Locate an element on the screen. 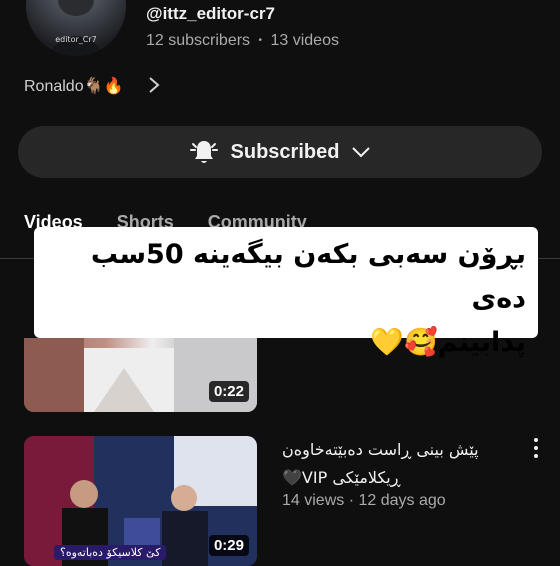 The height and width of the screenshot is (566, 560). upload-age: 12 days ago is located at coordinates (402, 500).